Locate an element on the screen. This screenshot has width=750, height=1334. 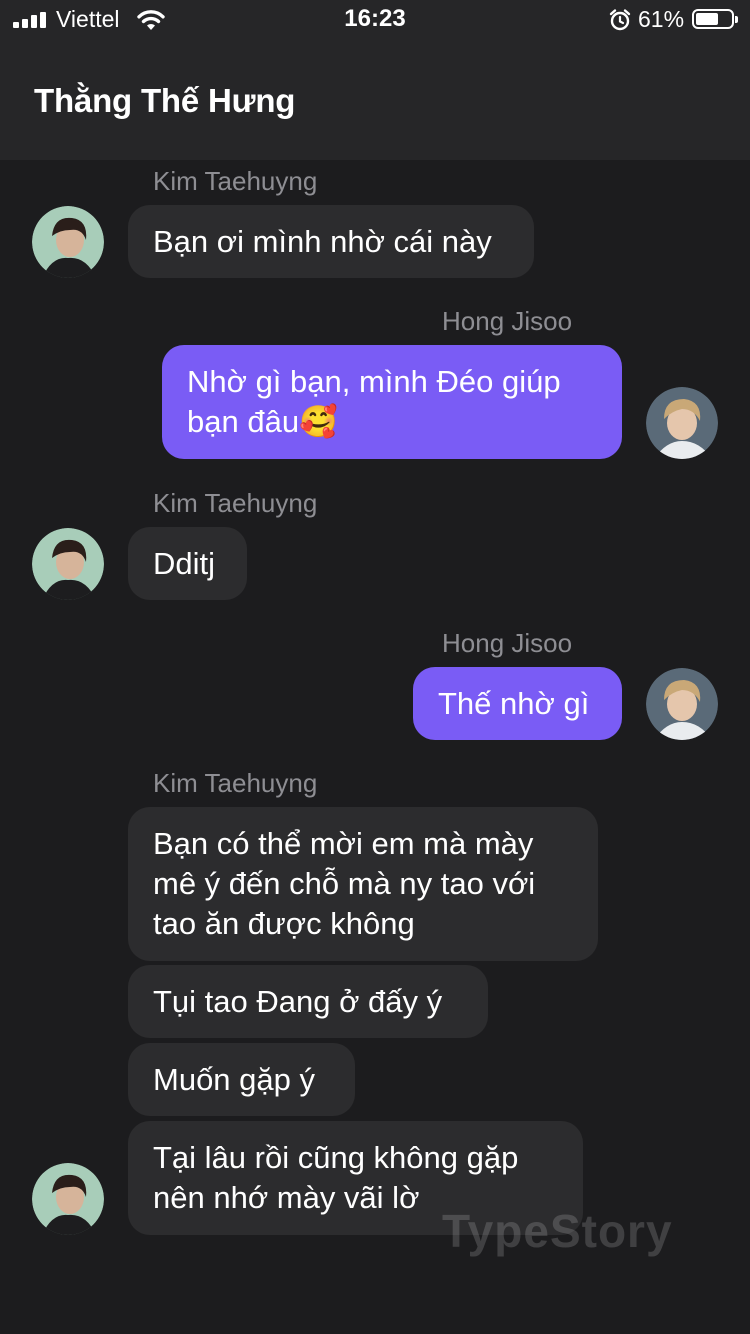
battery-percent: 61% is located at coordinates (661, 19).